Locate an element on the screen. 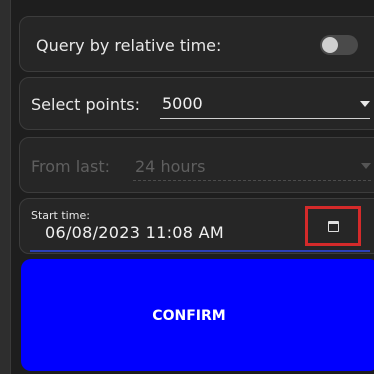  start-time-caption: Start time: is located at coordinates (60, 215).